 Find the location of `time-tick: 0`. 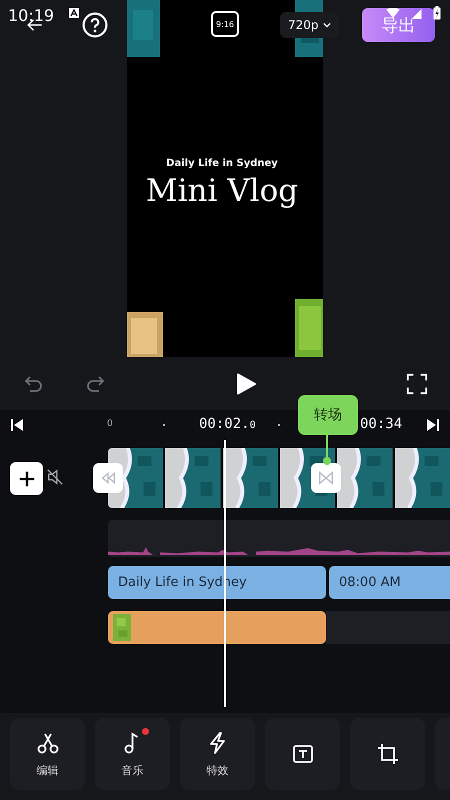

time-tick: 0 is located at coordinates (110, 424).